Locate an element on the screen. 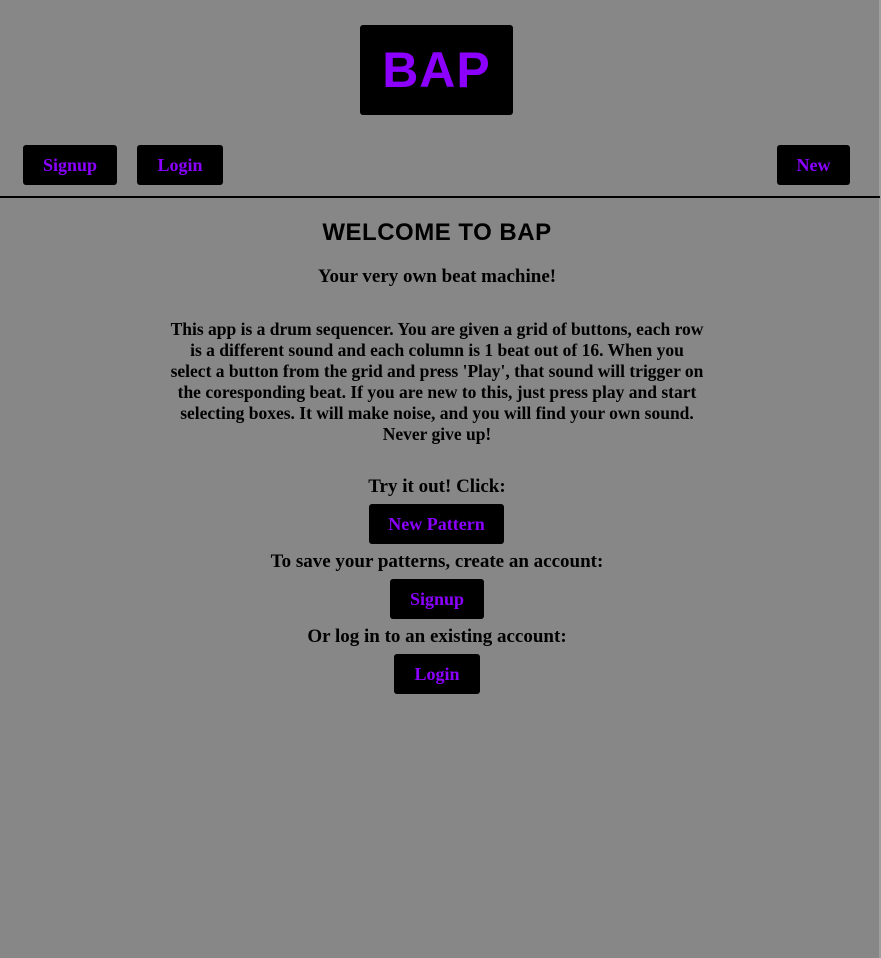 This screenshot has height=958, width=881. login-prompt: Or log in to an existing account: is located at coordinates (437, 636).